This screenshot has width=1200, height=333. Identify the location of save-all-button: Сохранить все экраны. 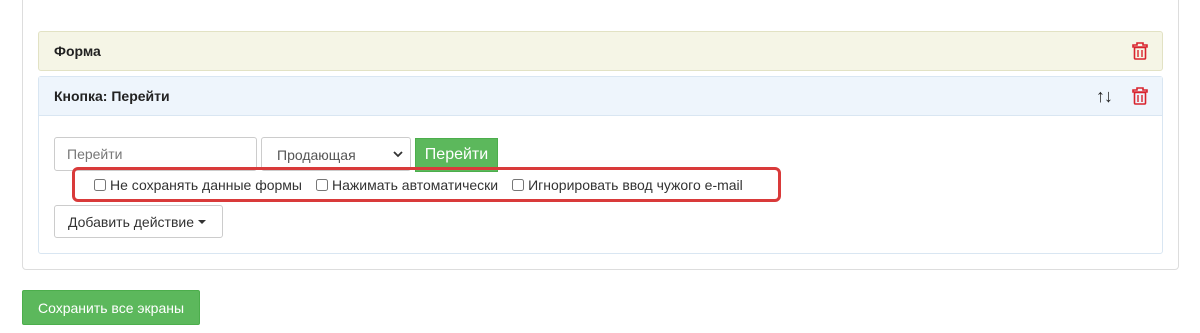
(111, 307).